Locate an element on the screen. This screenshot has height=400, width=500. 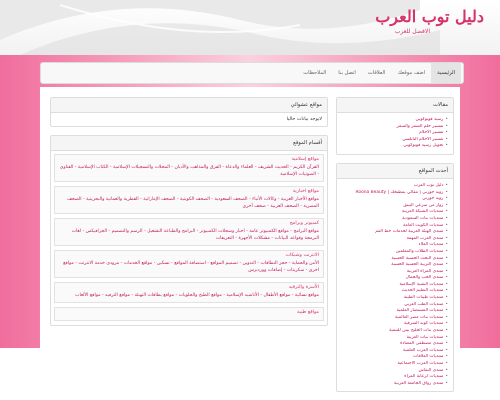
article-link-label: تفسير الاحلام is located at coordinates (431, 132).